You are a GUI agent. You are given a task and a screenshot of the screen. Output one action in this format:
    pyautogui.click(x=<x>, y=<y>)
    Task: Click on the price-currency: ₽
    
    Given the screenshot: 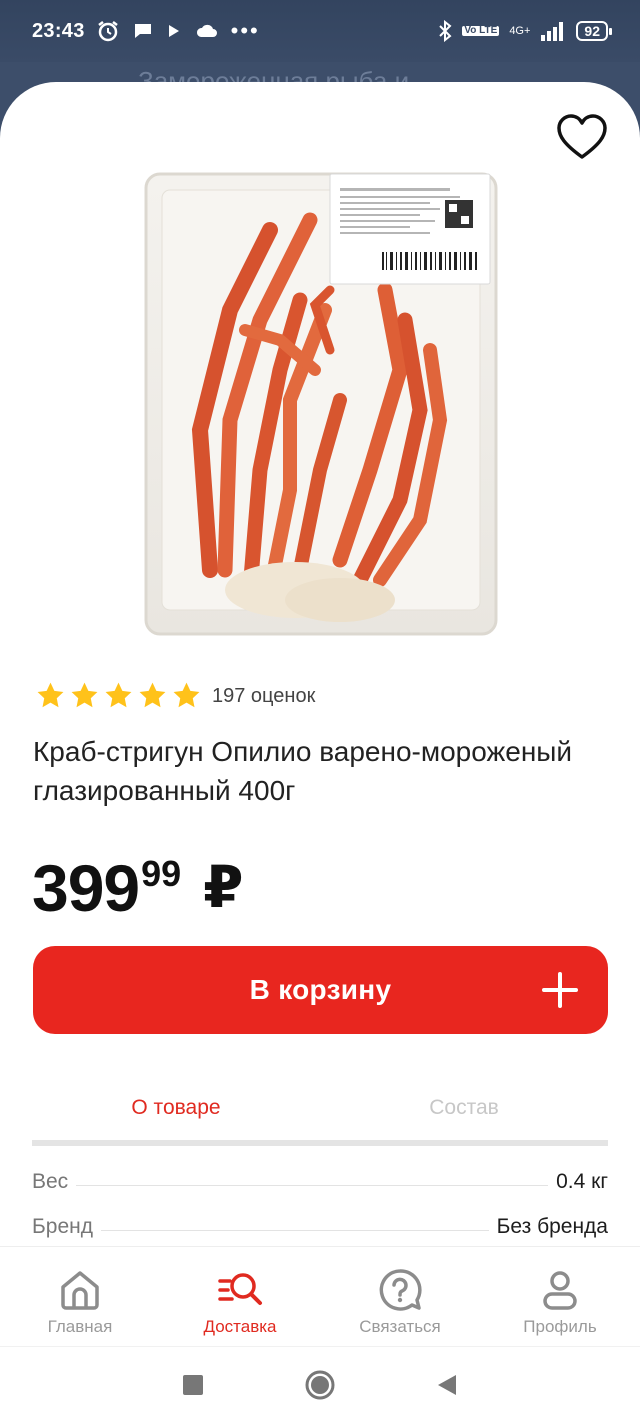 What is the action you would take?
    pyautogui.click(x=223, y=887)
    